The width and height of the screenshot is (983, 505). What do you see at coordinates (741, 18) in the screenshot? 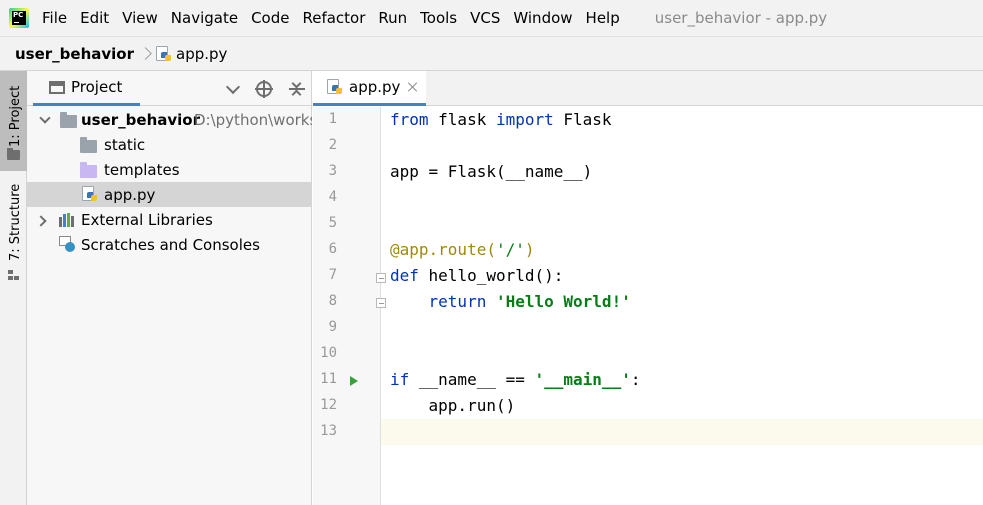
I see `window-title: user_behavior - app.py` at bounding box center [741, 18].